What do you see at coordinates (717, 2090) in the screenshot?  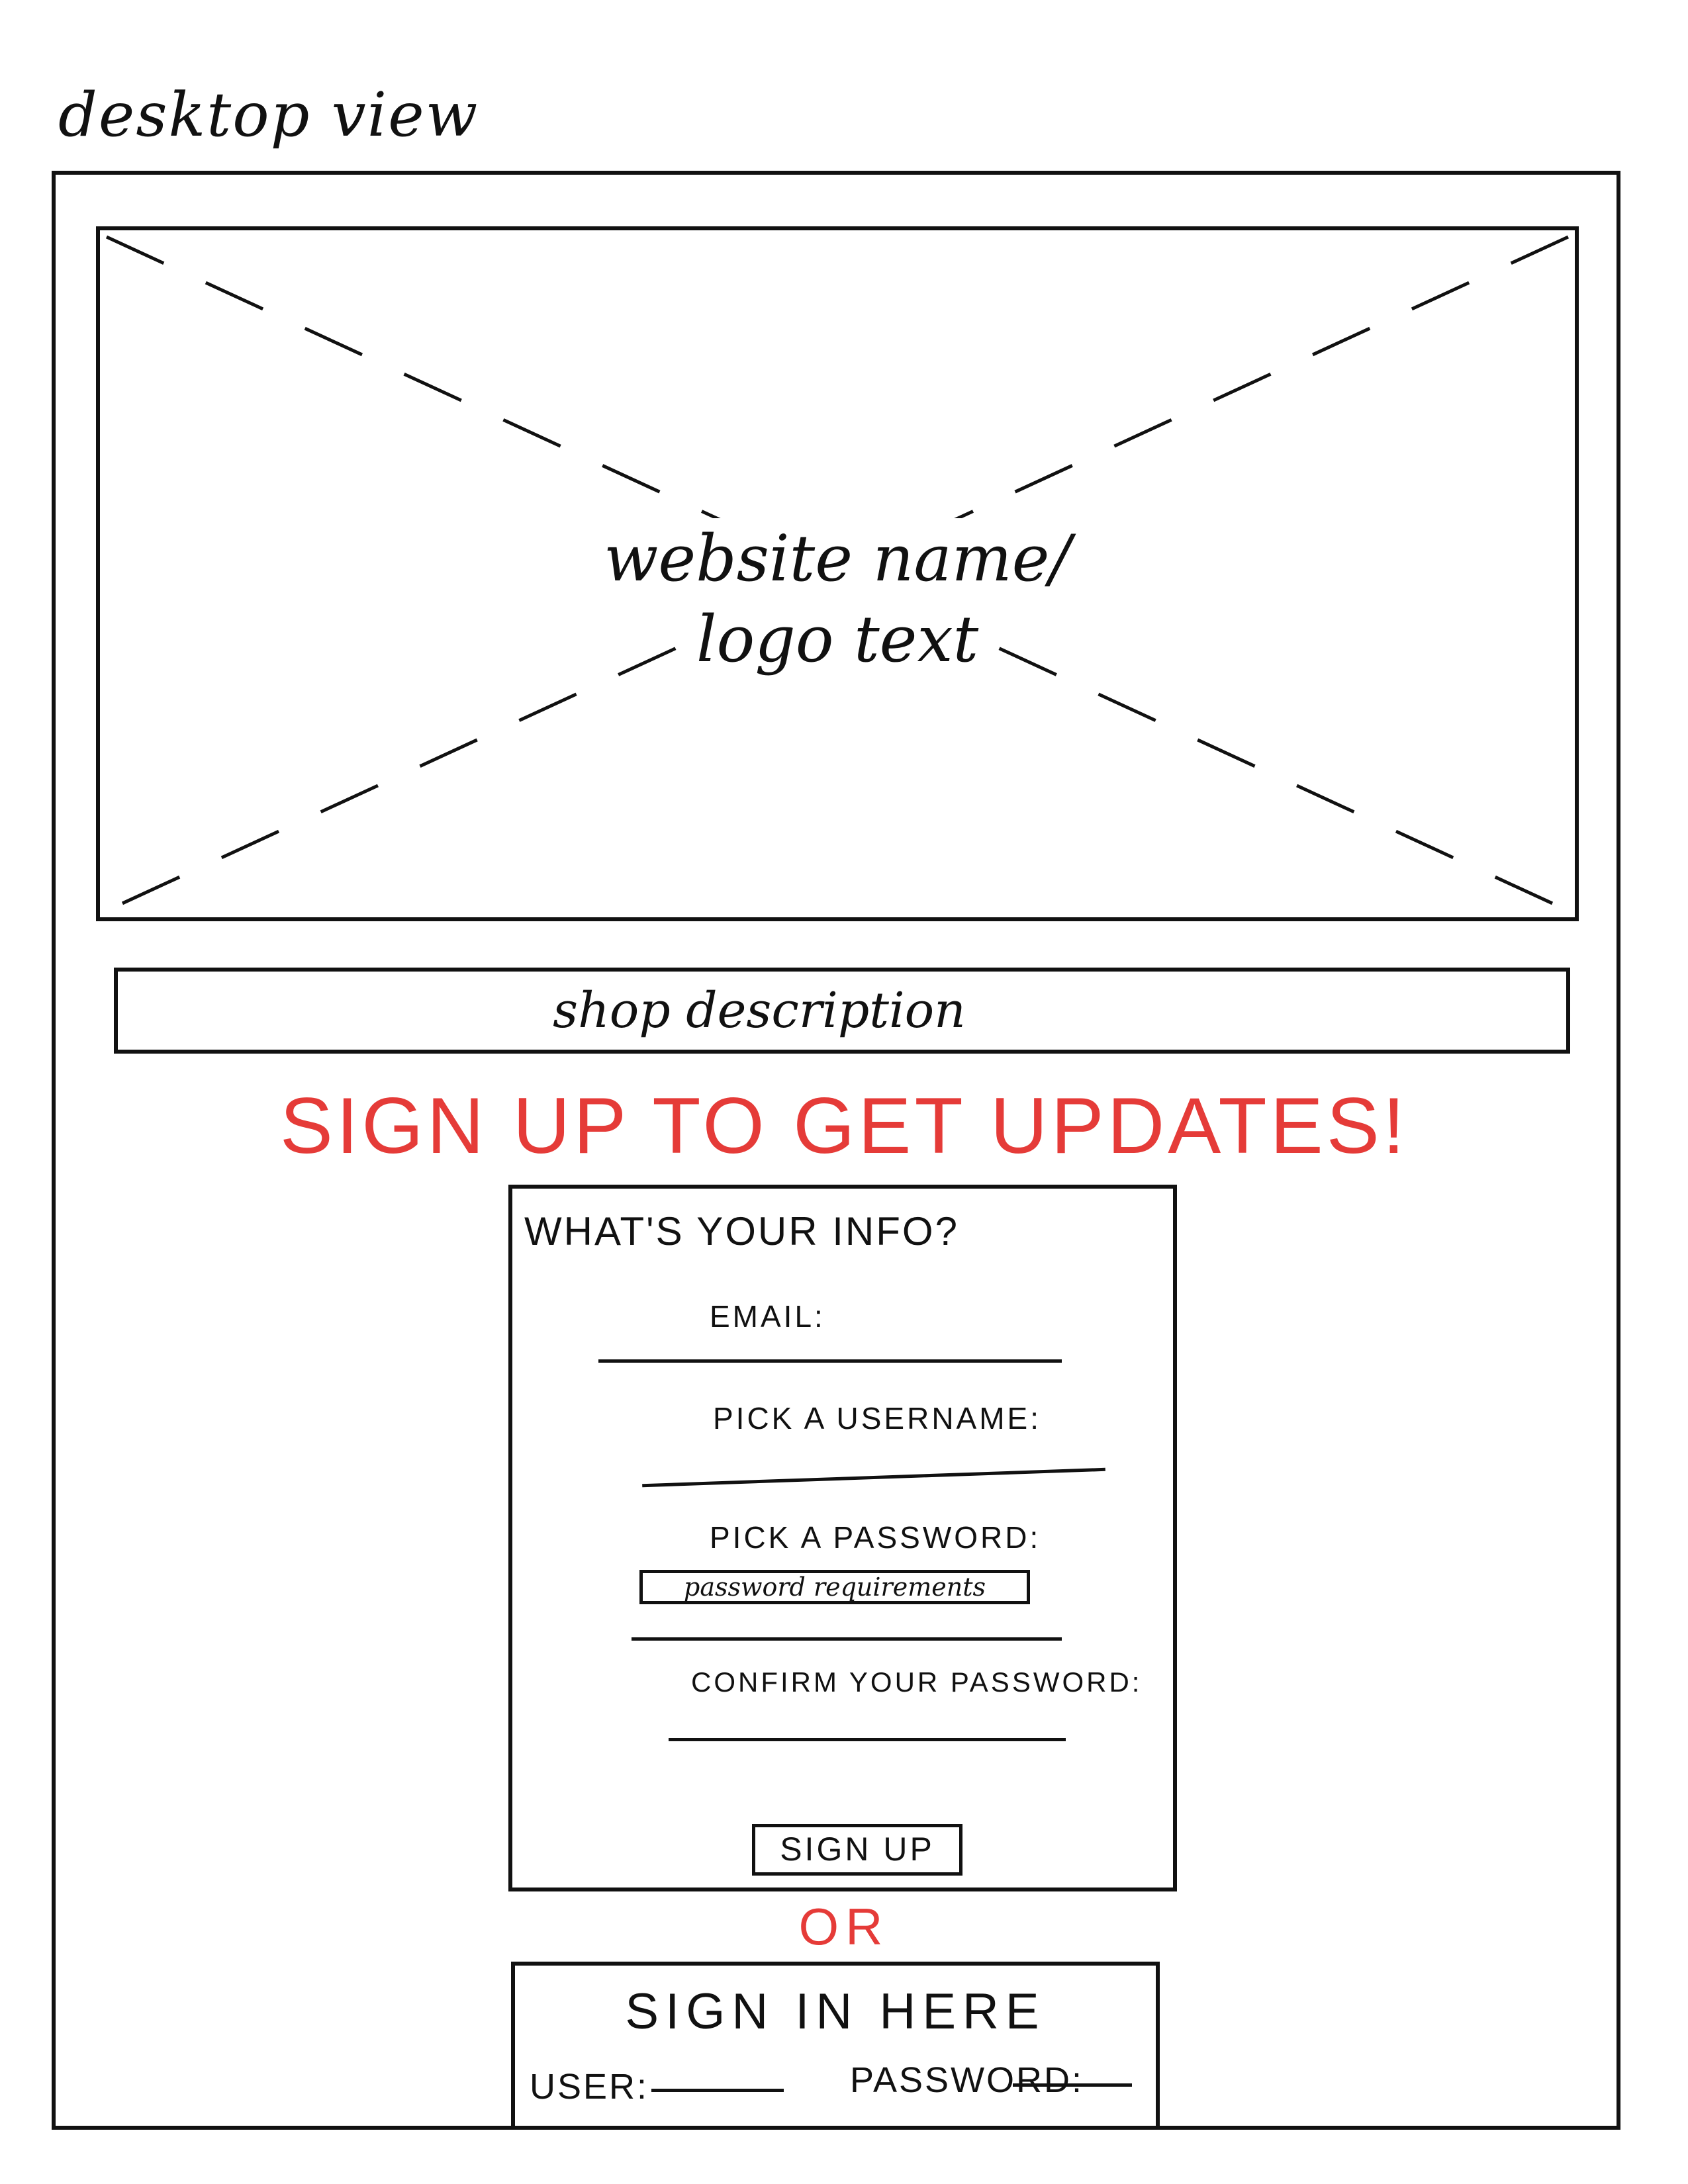 I see `user-input` at bounding box center [717, 2090].